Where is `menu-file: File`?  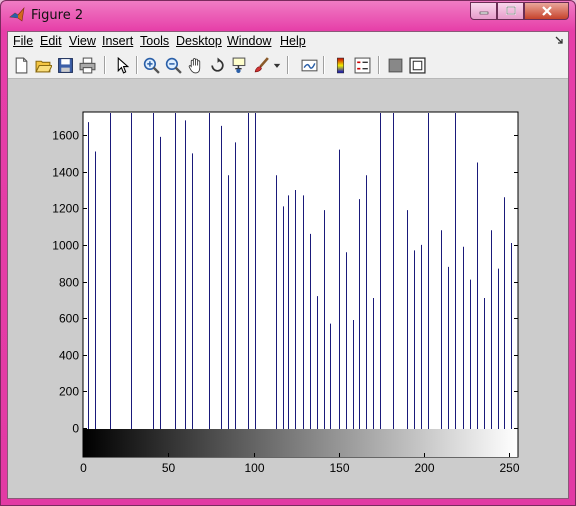
menu-file: File is located at coordinates (23, 41).